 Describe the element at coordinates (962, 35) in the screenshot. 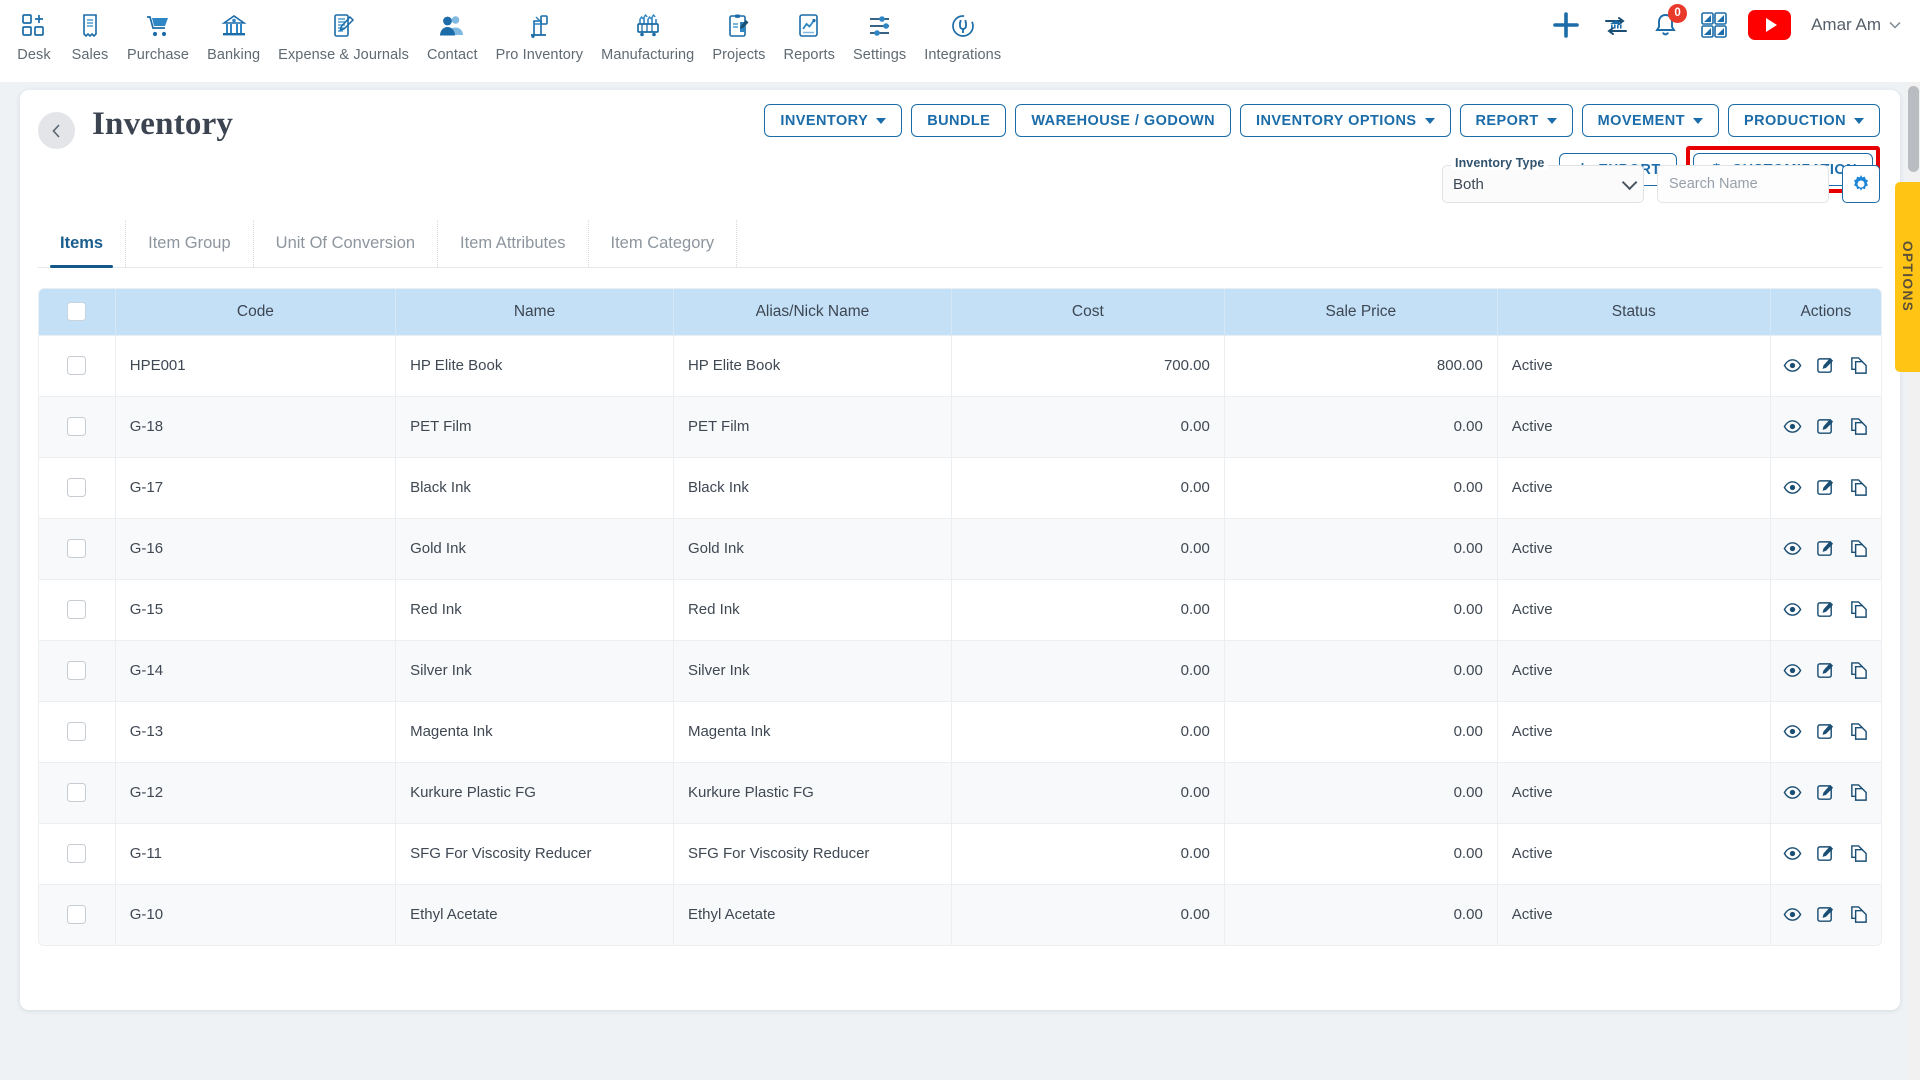

I see `nav-item-integrations: Integrations` at that location.